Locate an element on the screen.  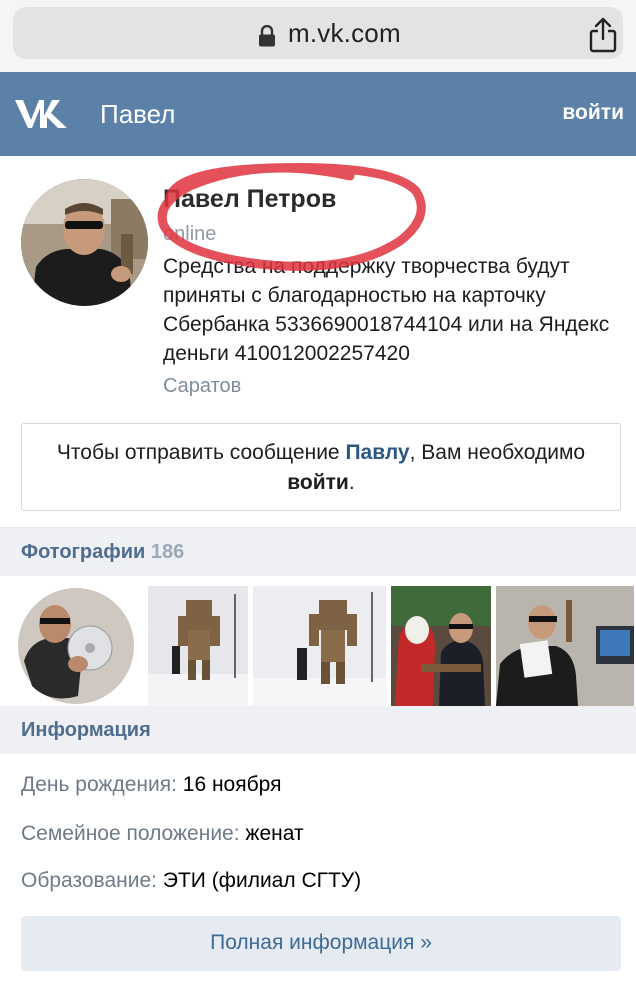
info-row-birthday: День рождения: 16 ноября is located at coordinates (151, 785).